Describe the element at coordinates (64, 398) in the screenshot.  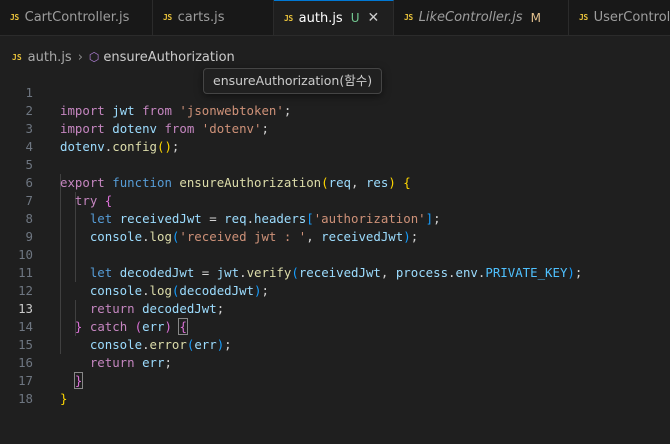
I see `code-text: }` at that location.